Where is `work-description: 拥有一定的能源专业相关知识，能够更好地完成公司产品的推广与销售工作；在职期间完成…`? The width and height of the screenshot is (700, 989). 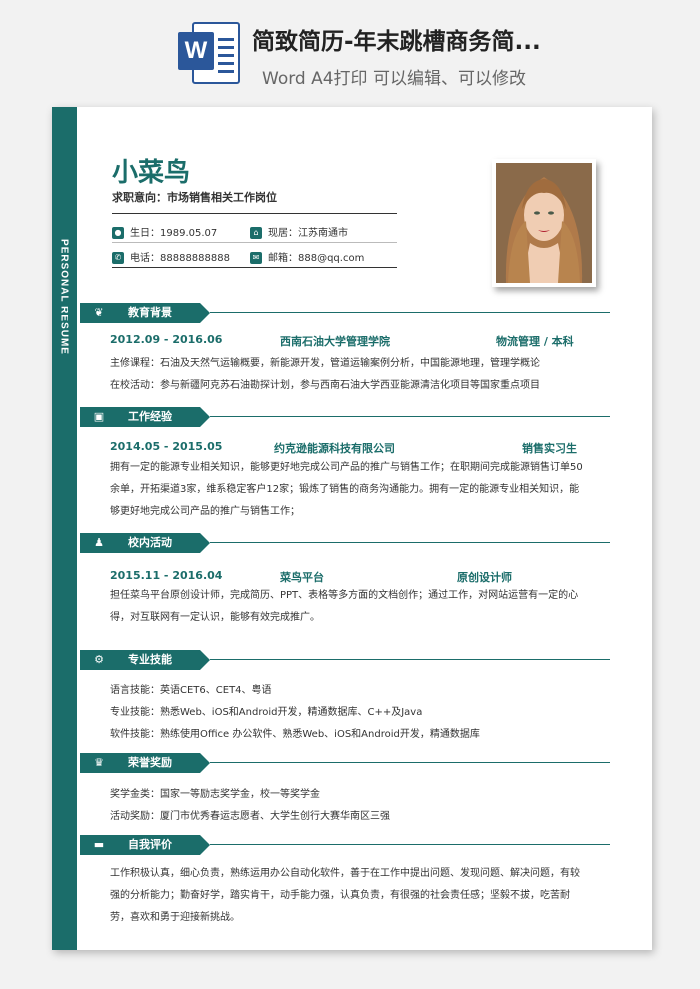 work-description: 拥有一定的能源专业相关知识，能够更好地完成公司产品的推广与销售工作；在职期间完成… is located at coordinates (346, 489).